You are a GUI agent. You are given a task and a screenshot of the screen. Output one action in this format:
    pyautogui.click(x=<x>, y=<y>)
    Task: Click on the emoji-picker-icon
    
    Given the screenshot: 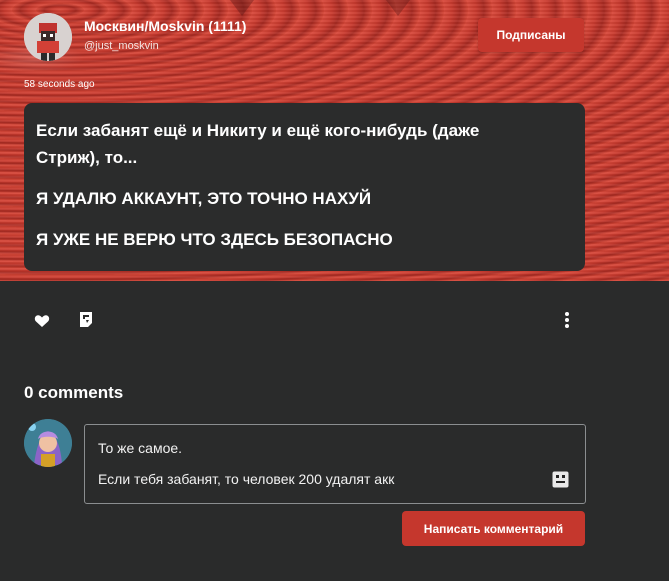 What is the action you would take?
    pyautogui.click(x=560, y=479)
    